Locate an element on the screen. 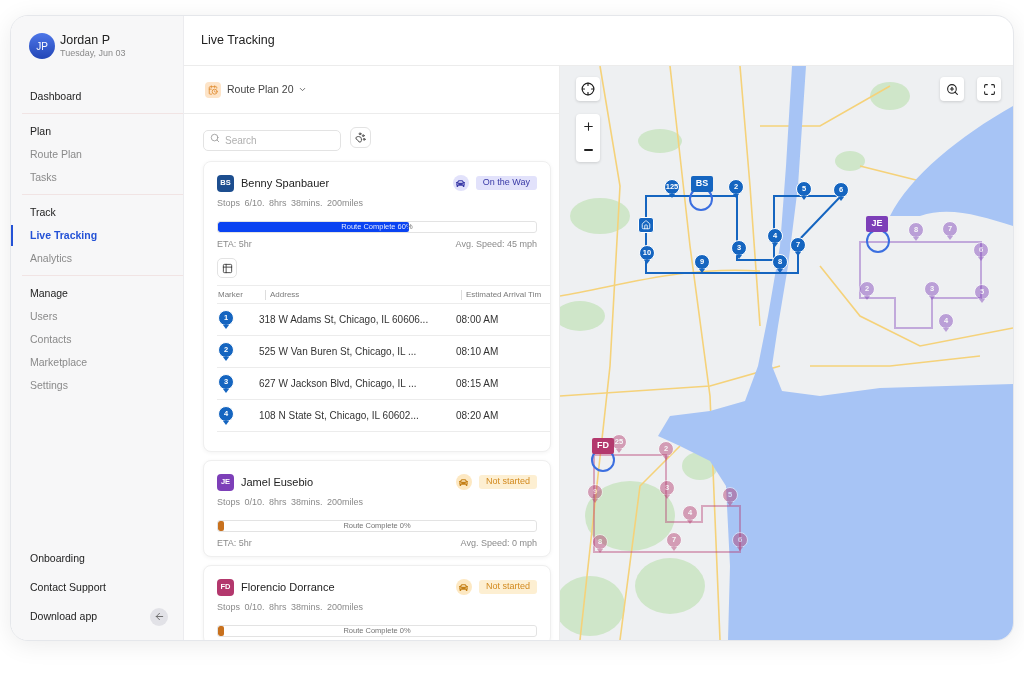 The image size is (1024, 681). nav-item: Onboarding is located at coordinates (57, 558).